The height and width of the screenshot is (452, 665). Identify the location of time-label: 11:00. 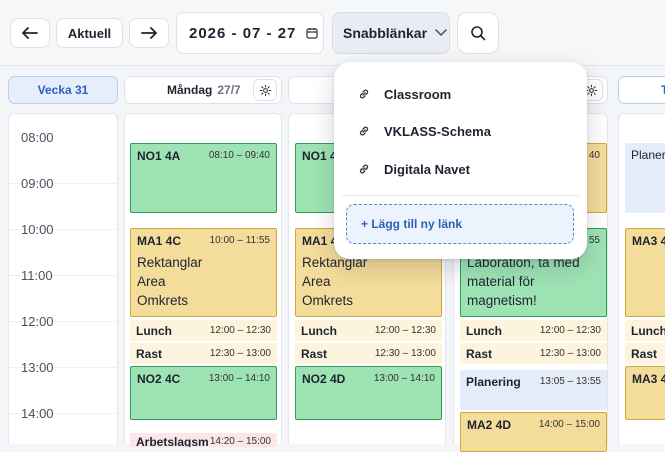
(37, 275).